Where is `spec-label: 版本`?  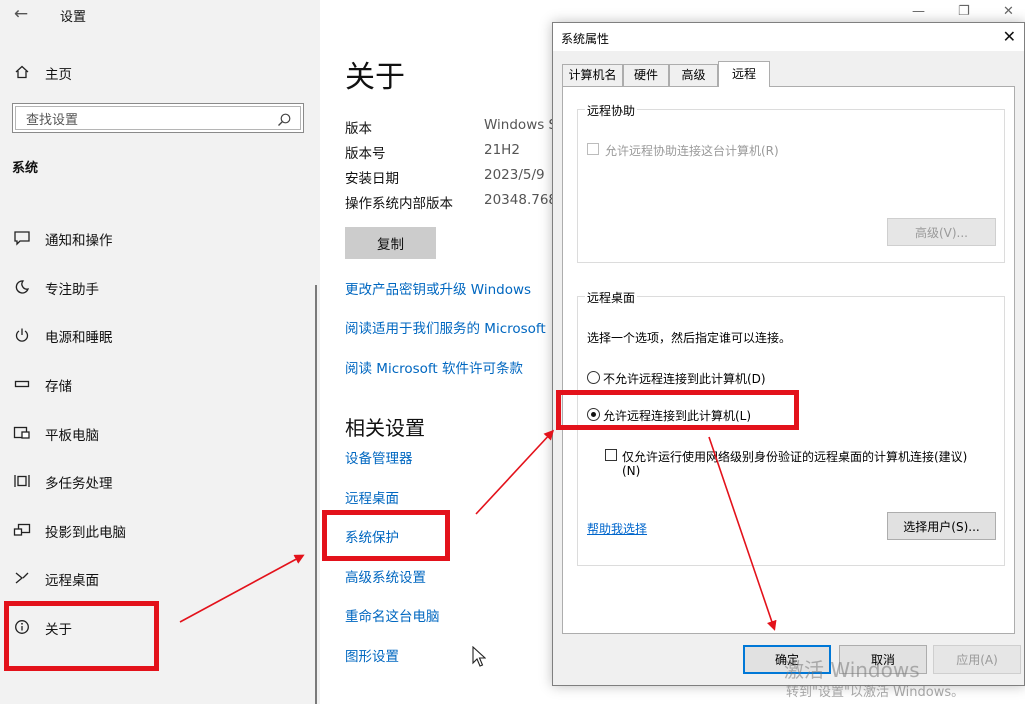
spec-label: 版本 is located at coordinates (358, 129).